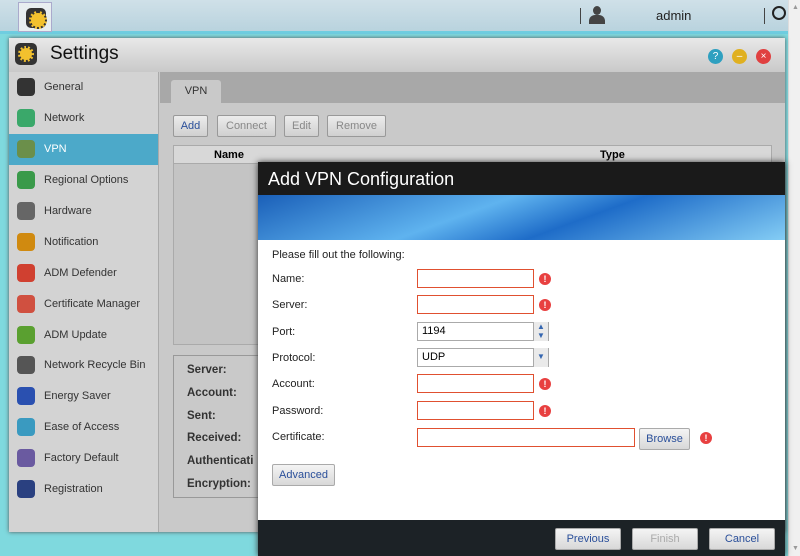  I want to click on protocol-value: UDP, so click(434, 357).